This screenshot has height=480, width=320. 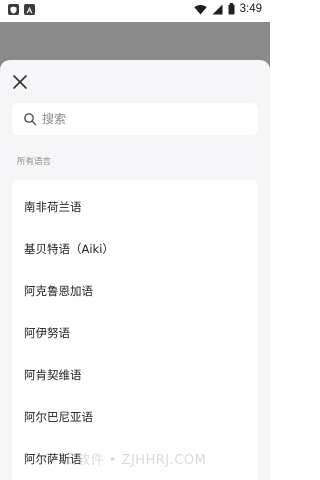 I want to click on status-bar: 3:49, so click(x=135, y=11).